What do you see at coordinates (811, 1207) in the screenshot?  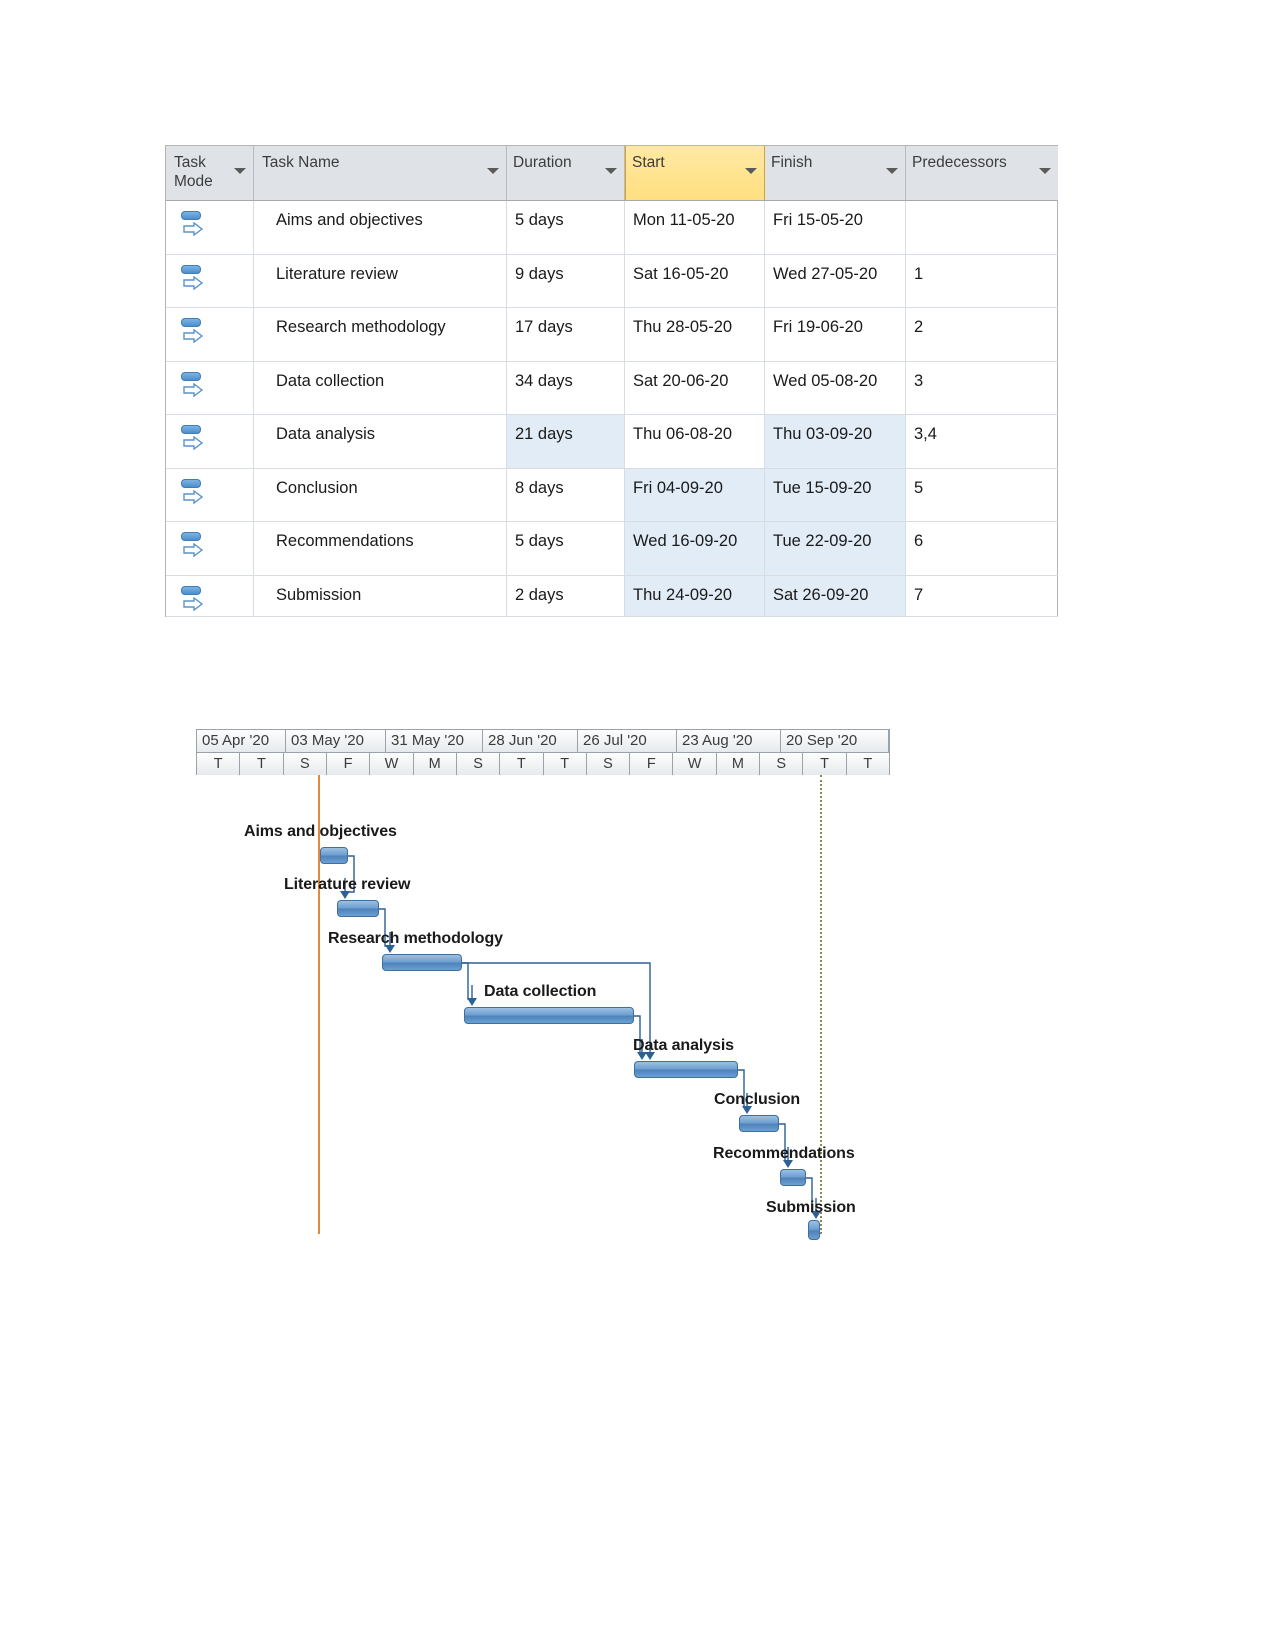 I see `gantt-bar-label: Submission` at bounding box center [811, 1207].